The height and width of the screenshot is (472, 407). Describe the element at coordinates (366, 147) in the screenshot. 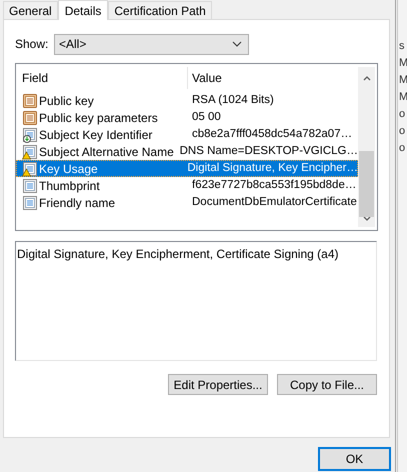

I see `scrollbar` at that location.